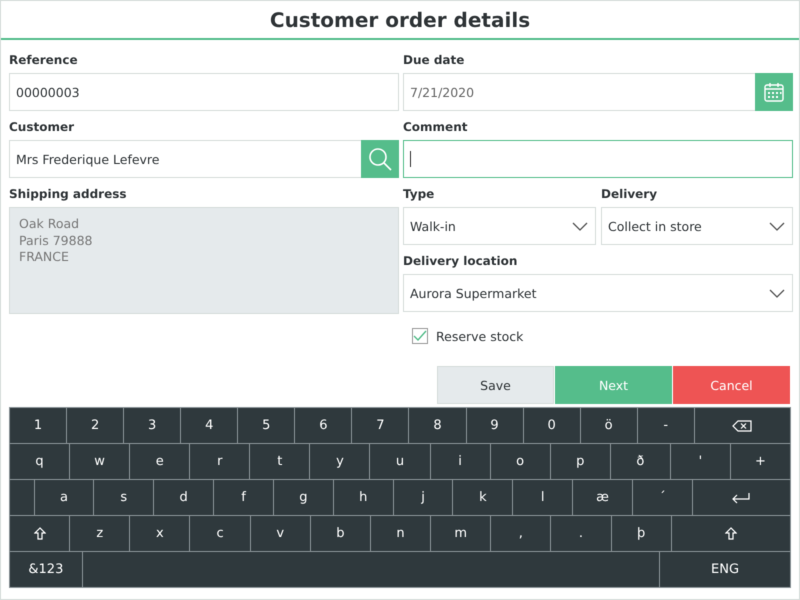  I want to click on keyboard-key: 4, so click(209, 425).